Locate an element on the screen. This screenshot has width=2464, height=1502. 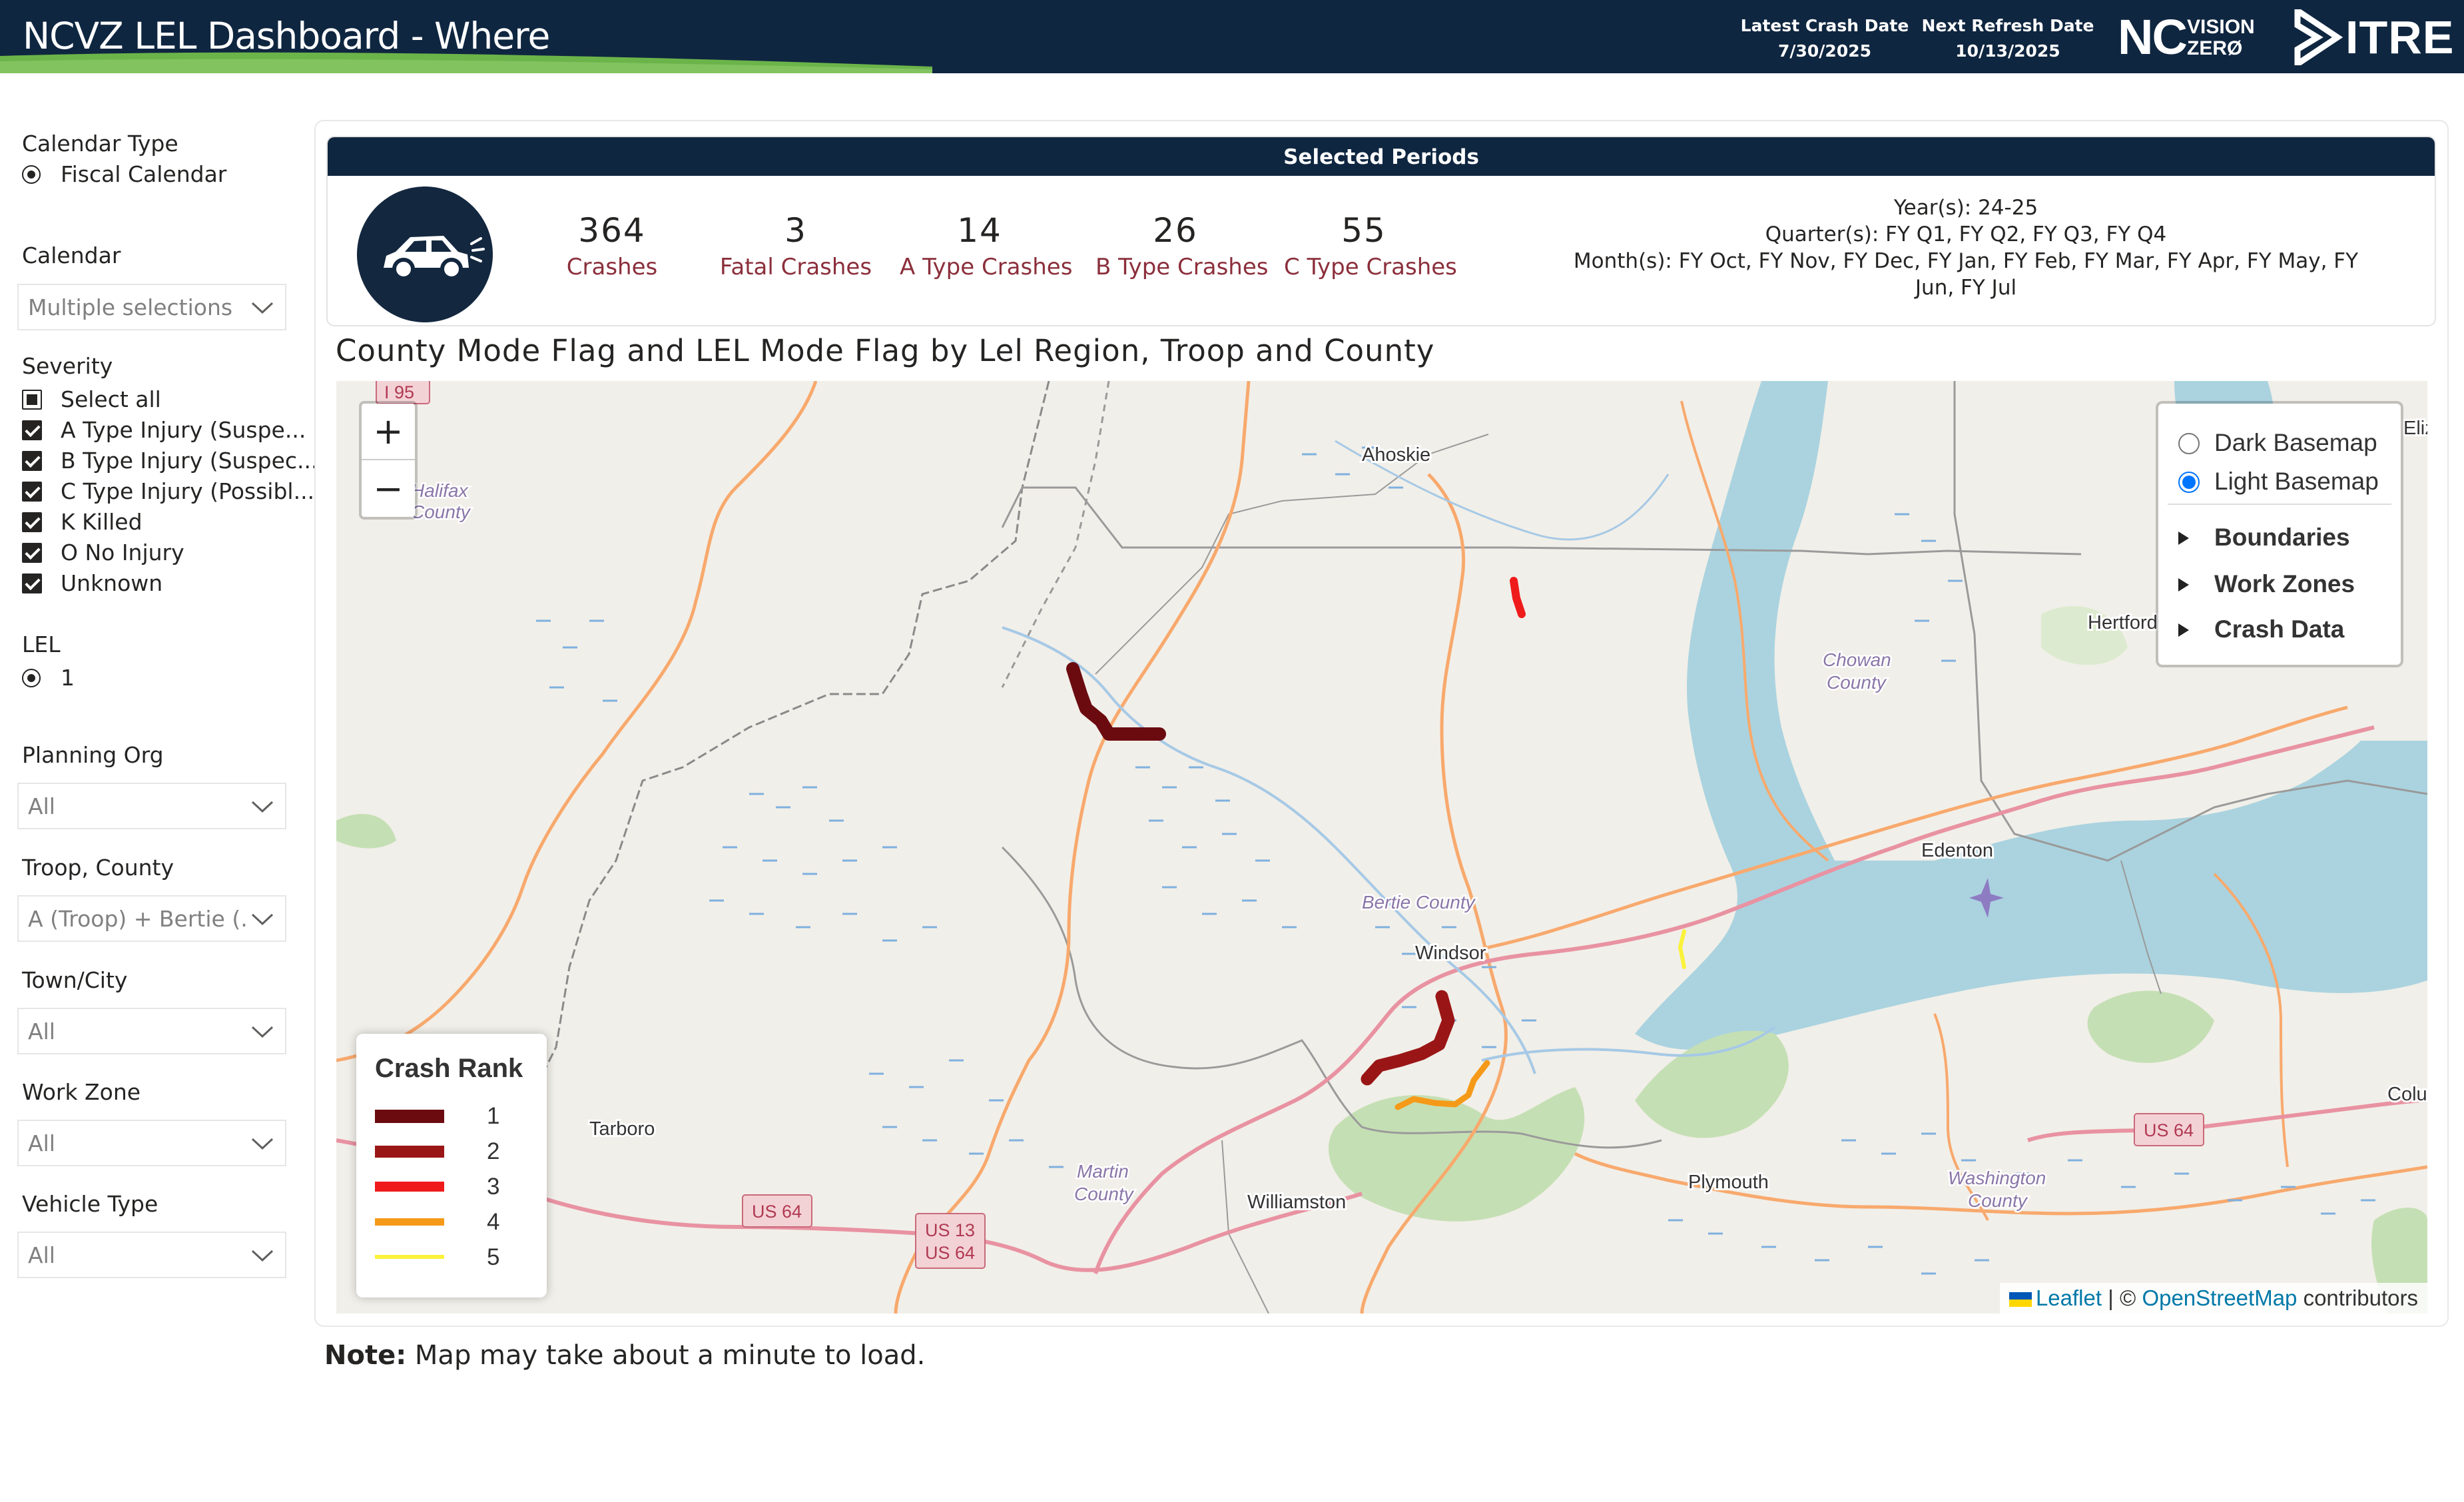
kpi-c-type-crashes: 55 C Type Crashes is located at coordinates (1370, 245).